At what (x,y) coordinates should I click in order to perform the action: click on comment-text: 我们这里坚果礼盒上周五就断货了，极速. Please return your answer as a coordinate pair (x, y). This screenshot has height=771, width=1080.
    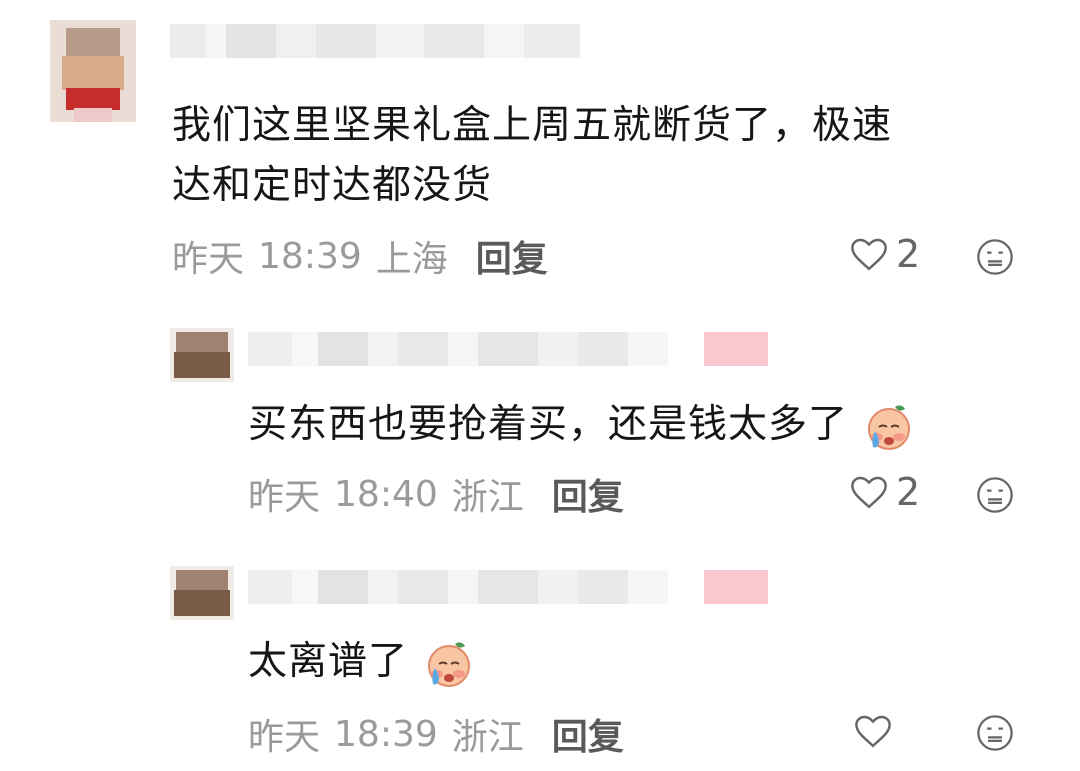
    Looking at the image, I should click on (532, 125).